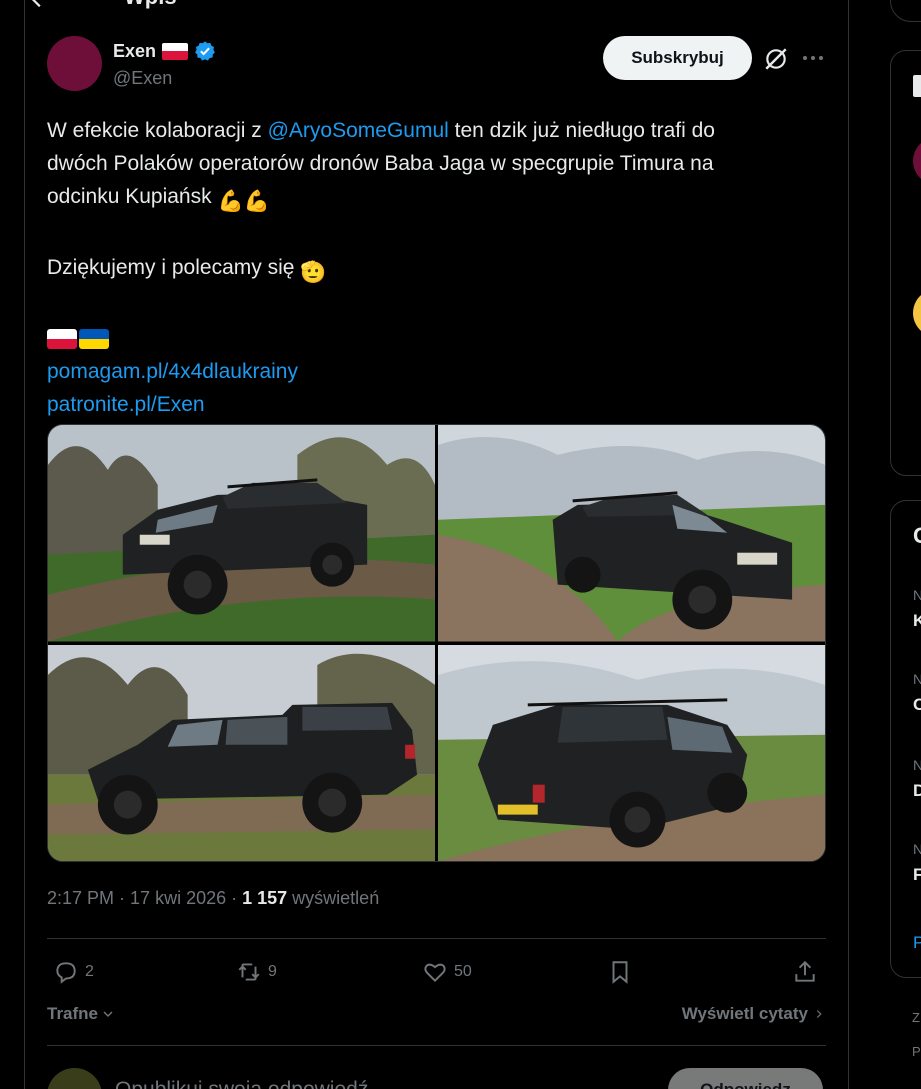 The image size is (921, 1089). Describe the element at coordinates (174, 267) in the screenshot. I see `tweet-text-segment: Dziękujemy i polecamy się` at that location.